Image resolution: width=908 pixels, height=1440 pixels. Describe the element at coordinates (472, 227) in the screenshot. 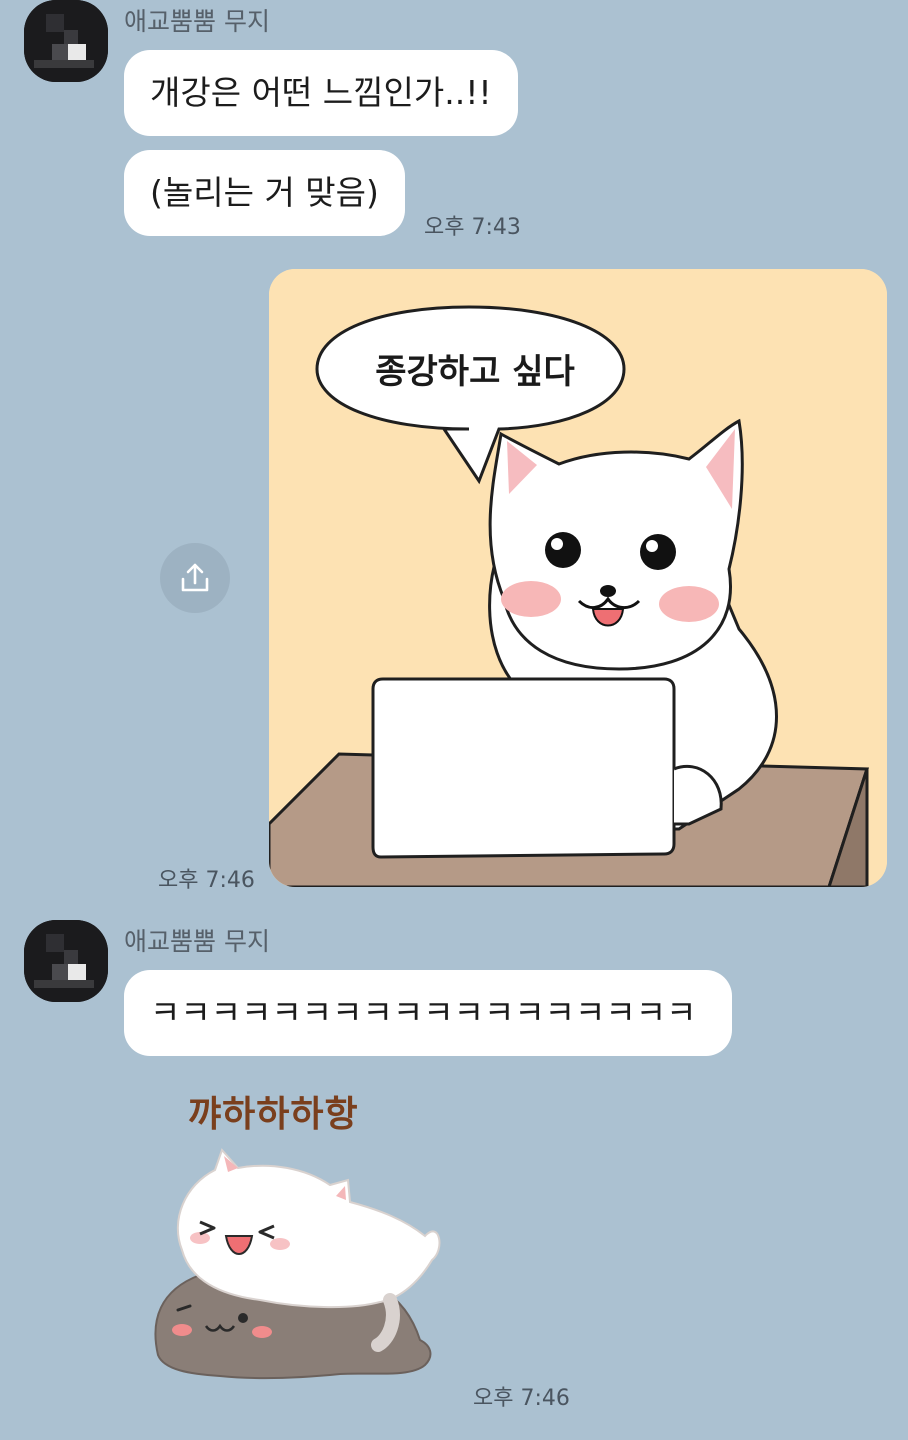

I see `message-time: 오후 7:43` at that location.